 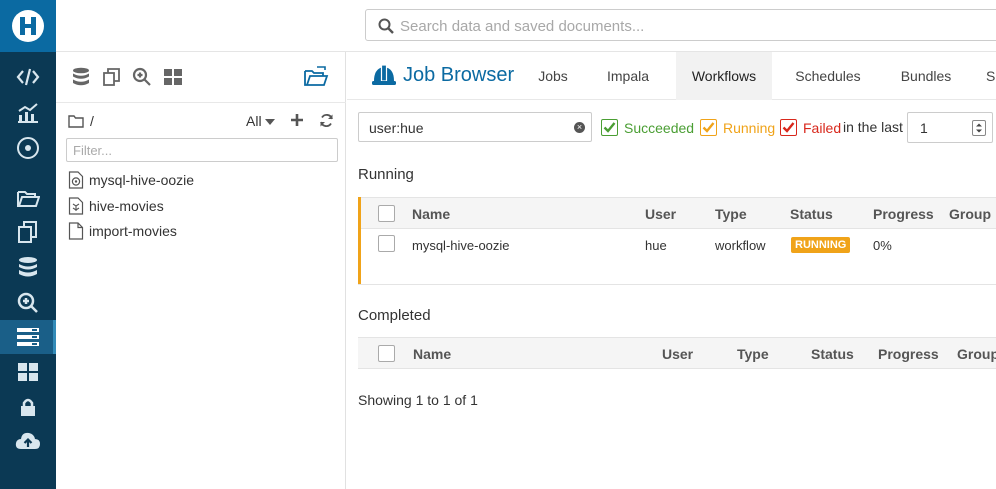 What do you see at coordinates (297, 120) in the screenshot?
I see `add-icon` at bounding box center [297, 120].